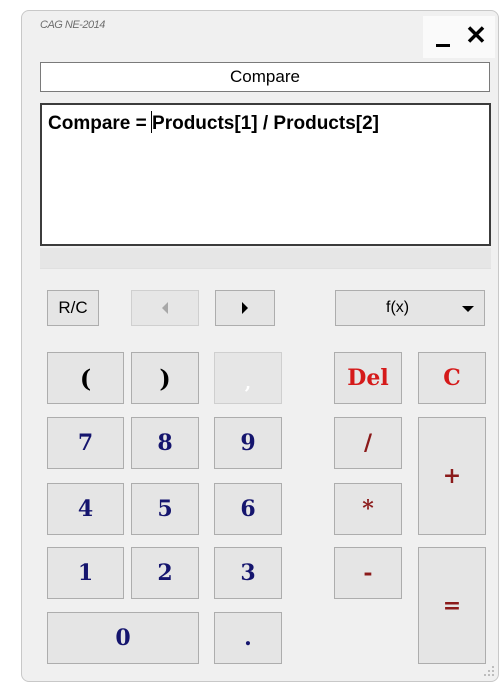 Image resolution: width=504 pixels, height=687 pixels. What do you see at coordinates (368, 509) in the screenshot?
I see `multiply-key: *` at bounding box center [368, 509].